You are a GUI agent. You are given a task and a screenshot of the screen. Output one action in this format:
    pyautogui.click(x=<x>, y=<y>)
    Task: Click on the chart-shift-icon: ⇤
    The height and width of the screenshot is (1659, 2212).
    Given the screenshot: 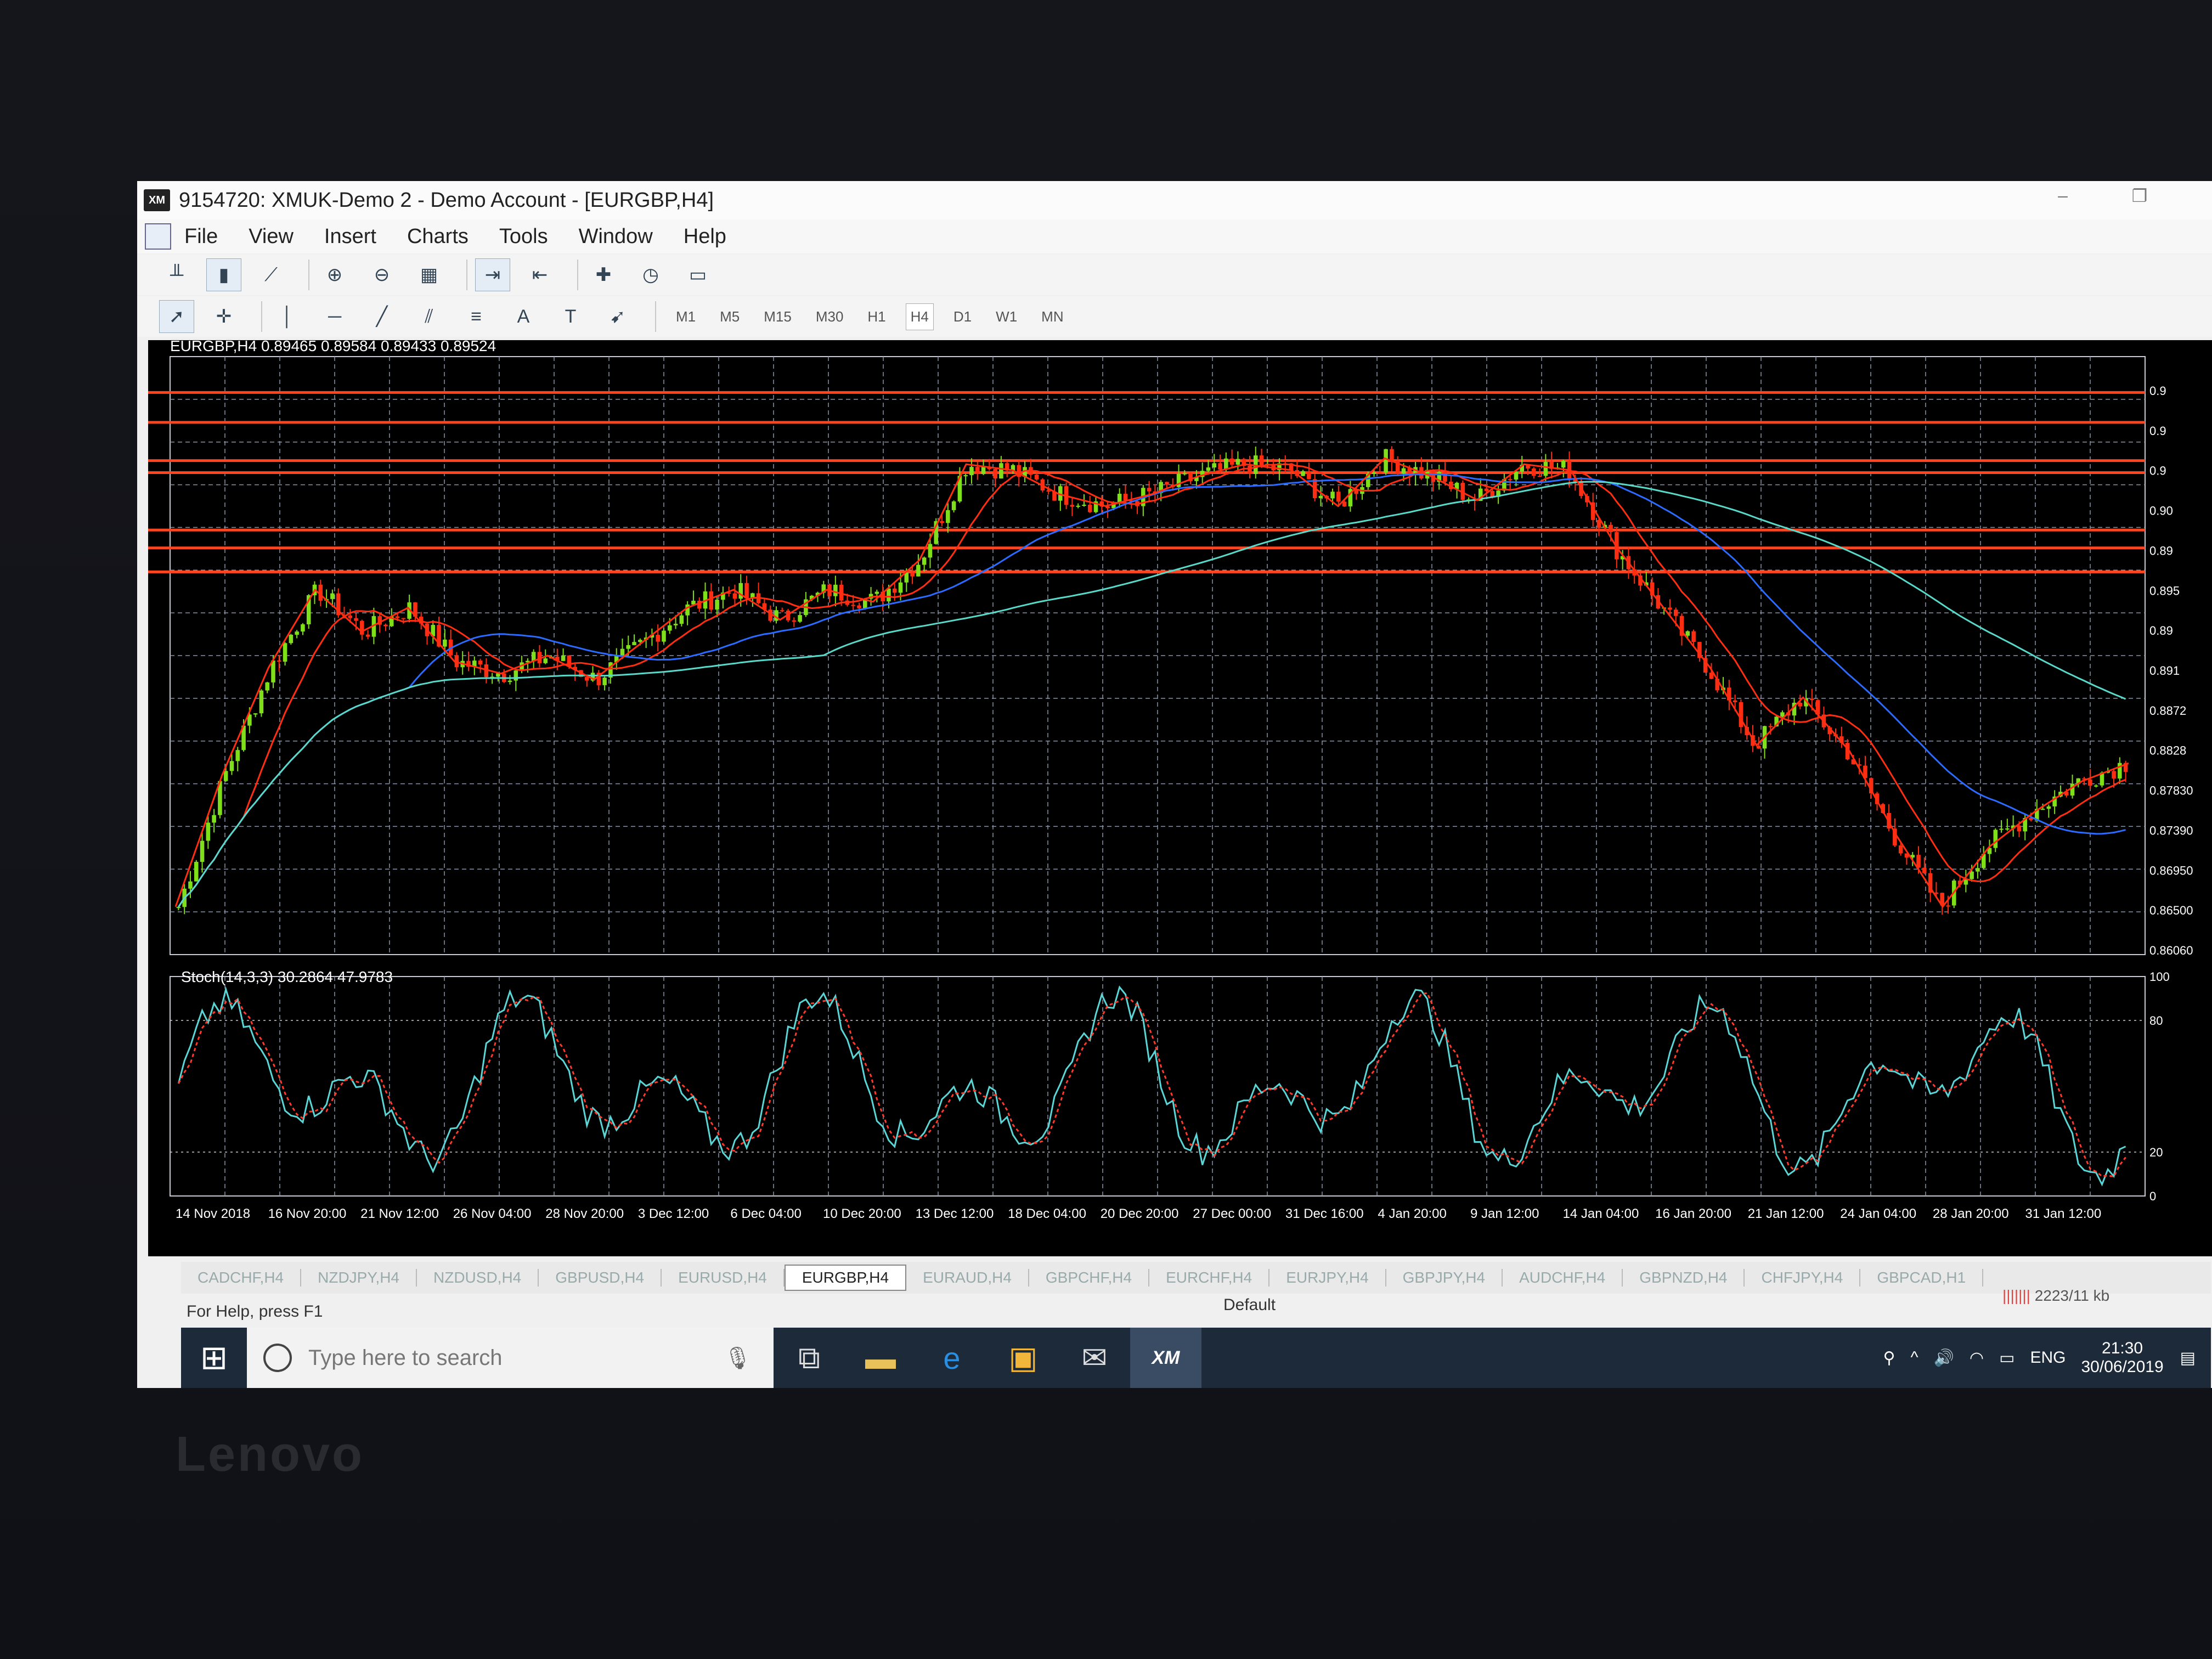 What is the action you would take?
    pyautogui.click(x=539, y=274)
    